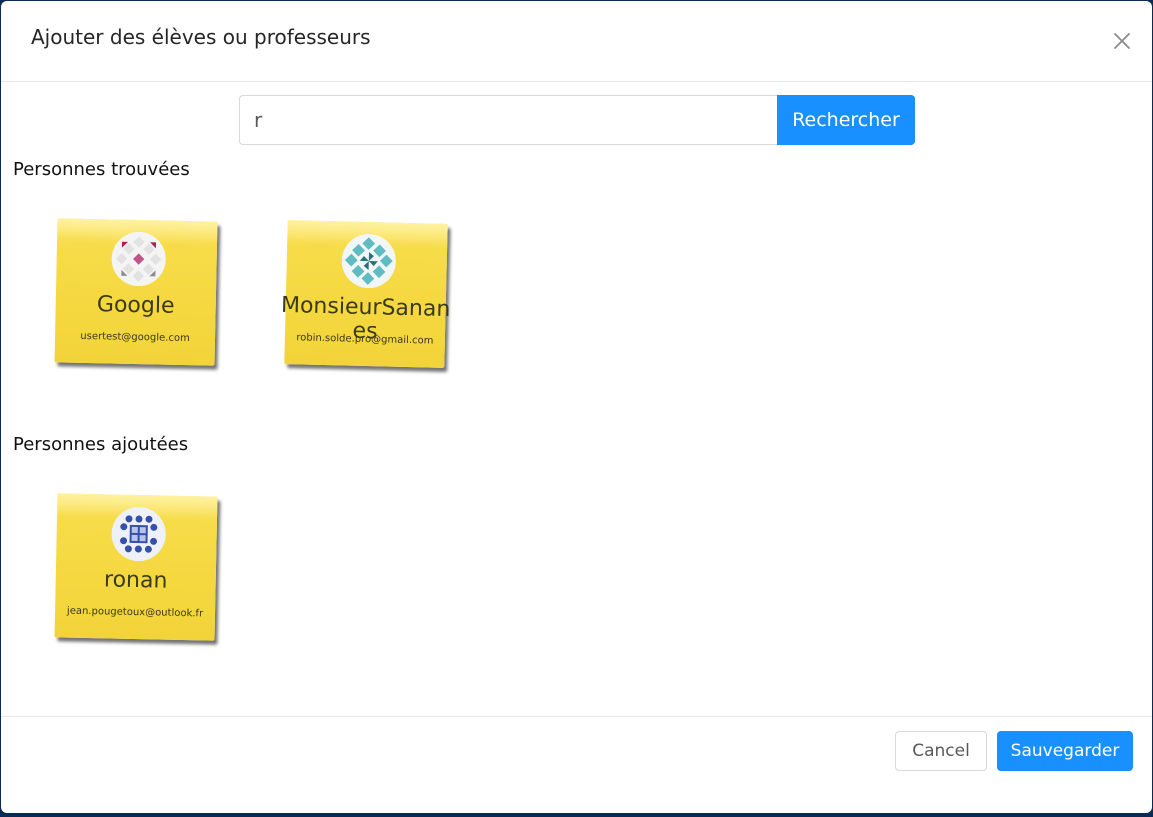 The width and height of the screenshot is (1153, 817). I want to click on person-email: usertest@google.com, so click(135, 337).